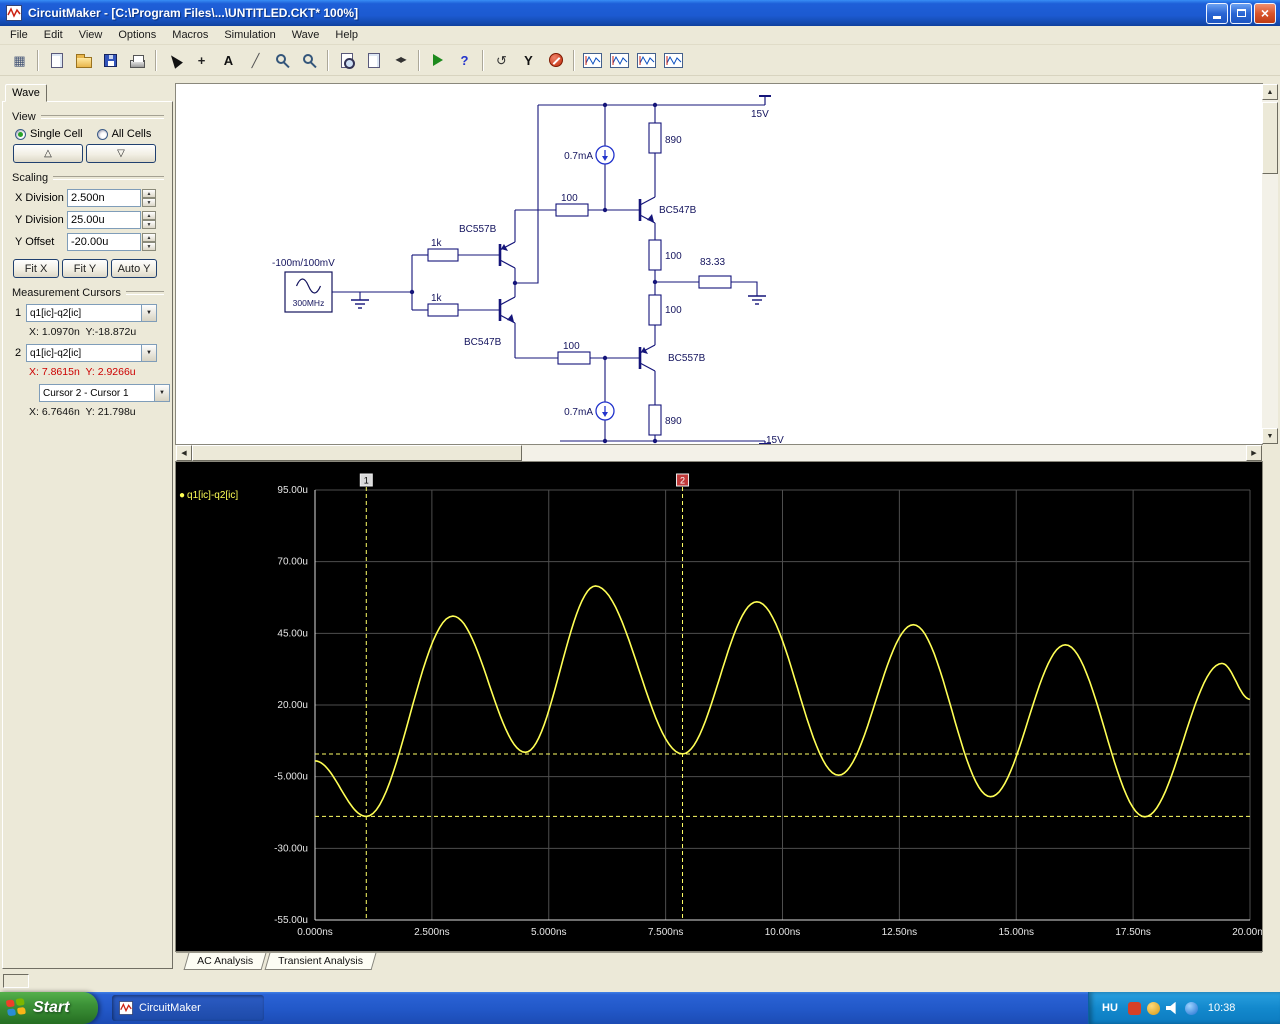  I want to click on maximize-button, so click(1241, 13).